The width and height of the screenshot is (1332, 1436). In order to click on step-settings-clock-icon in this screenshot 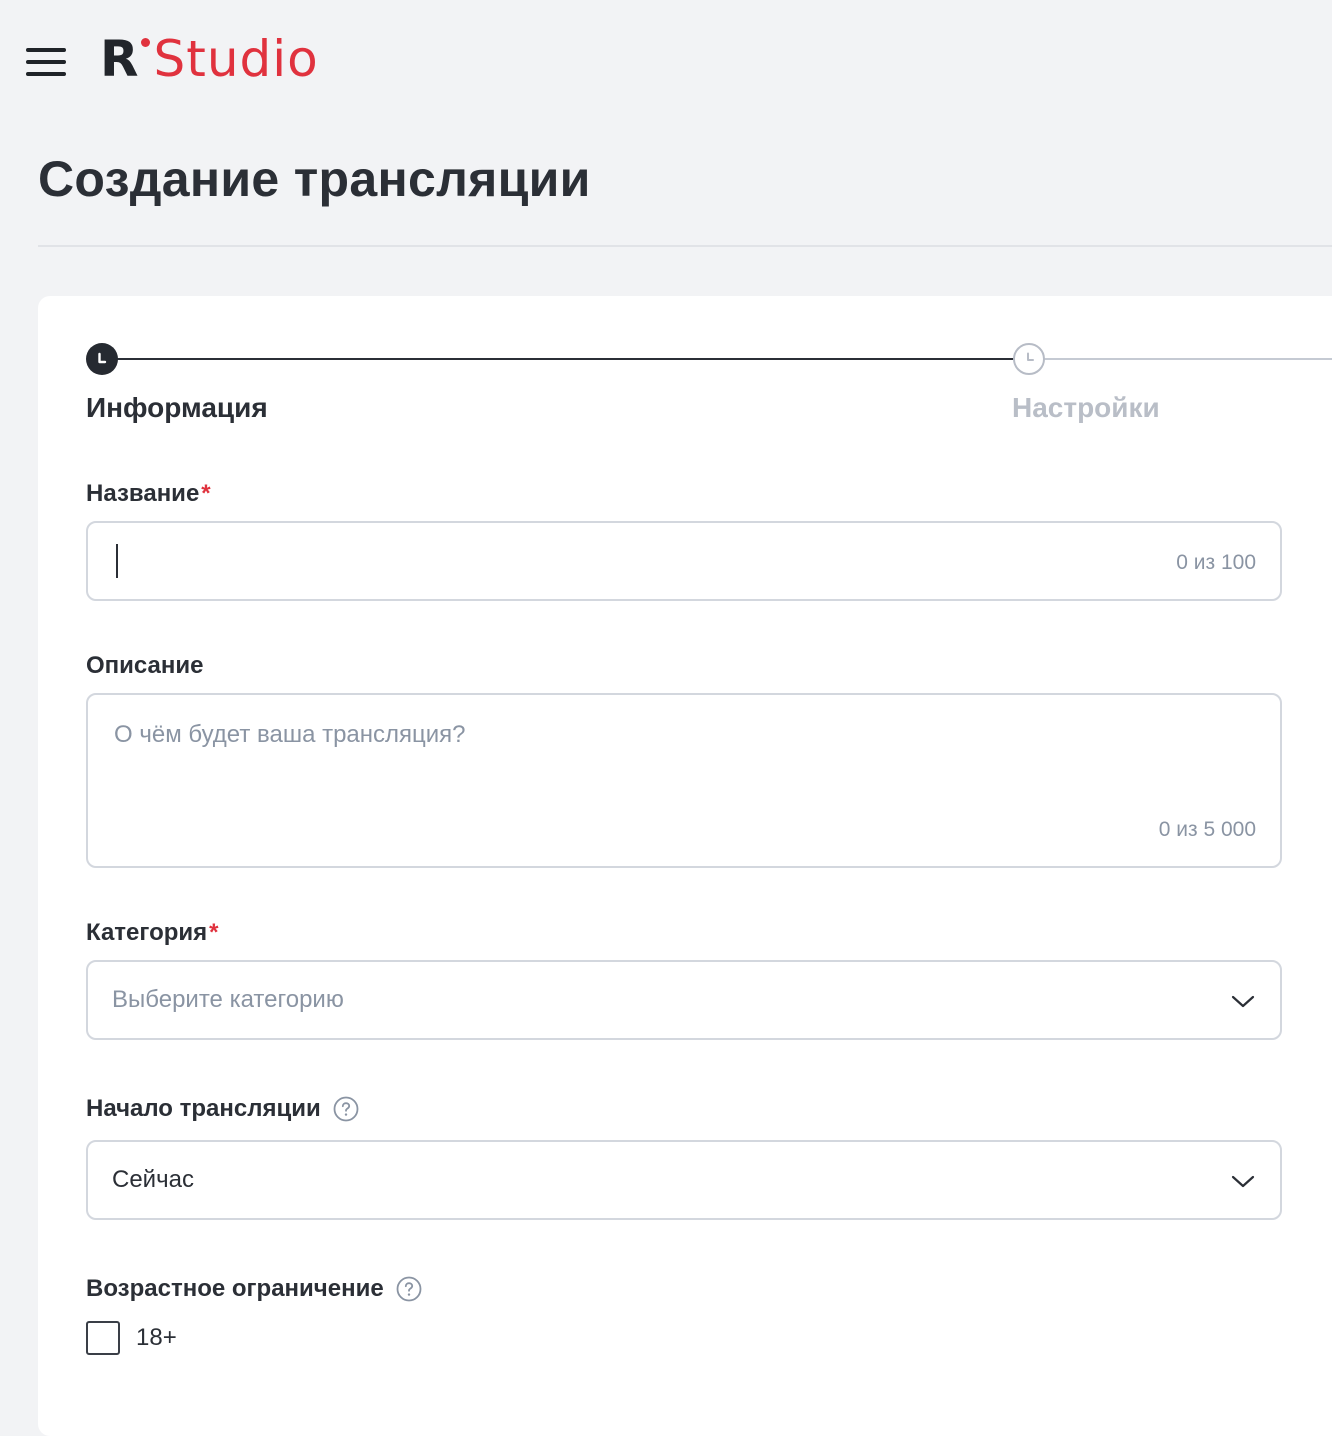, I will do `click(1029, 359)`.